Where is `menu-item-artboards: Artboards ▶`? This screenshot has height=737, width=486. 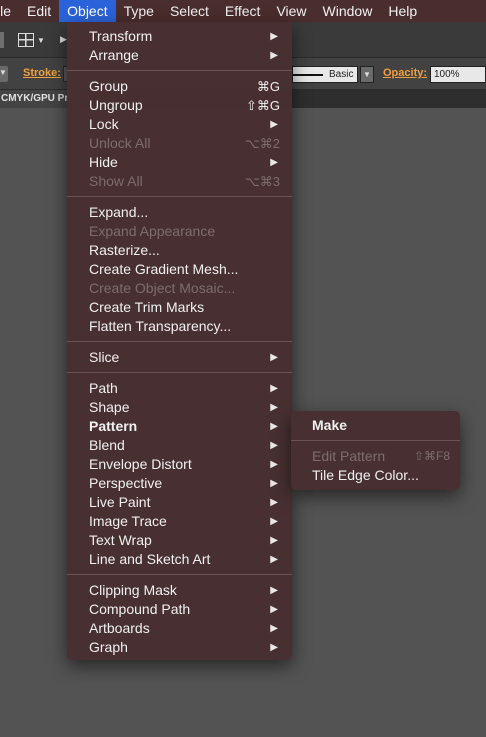 menu-item-artboards: Artboards ▶ is located at coordinates (179, 628).